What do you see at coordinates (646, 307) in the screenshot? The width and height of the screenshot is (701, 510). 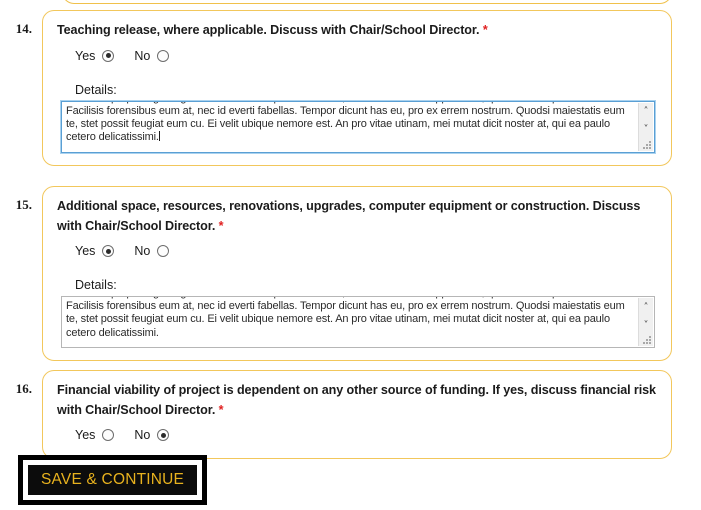 I see `scroll-up-icon-15: ˄` at bounding box center [646, 307].